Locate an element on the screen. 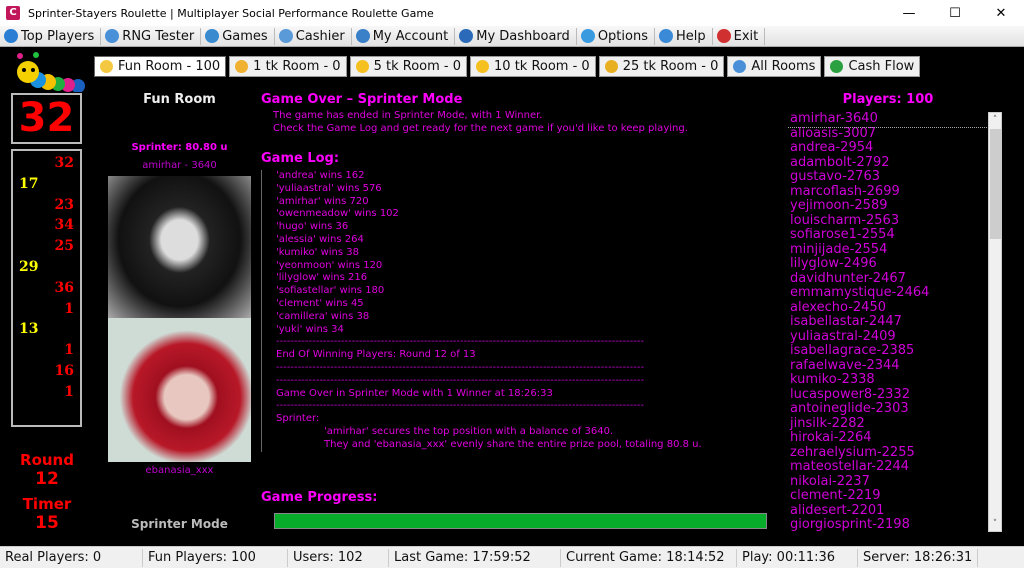 This screenshot has height=568, width=1024. menu-options: Options is located at coordinates (616, 36).